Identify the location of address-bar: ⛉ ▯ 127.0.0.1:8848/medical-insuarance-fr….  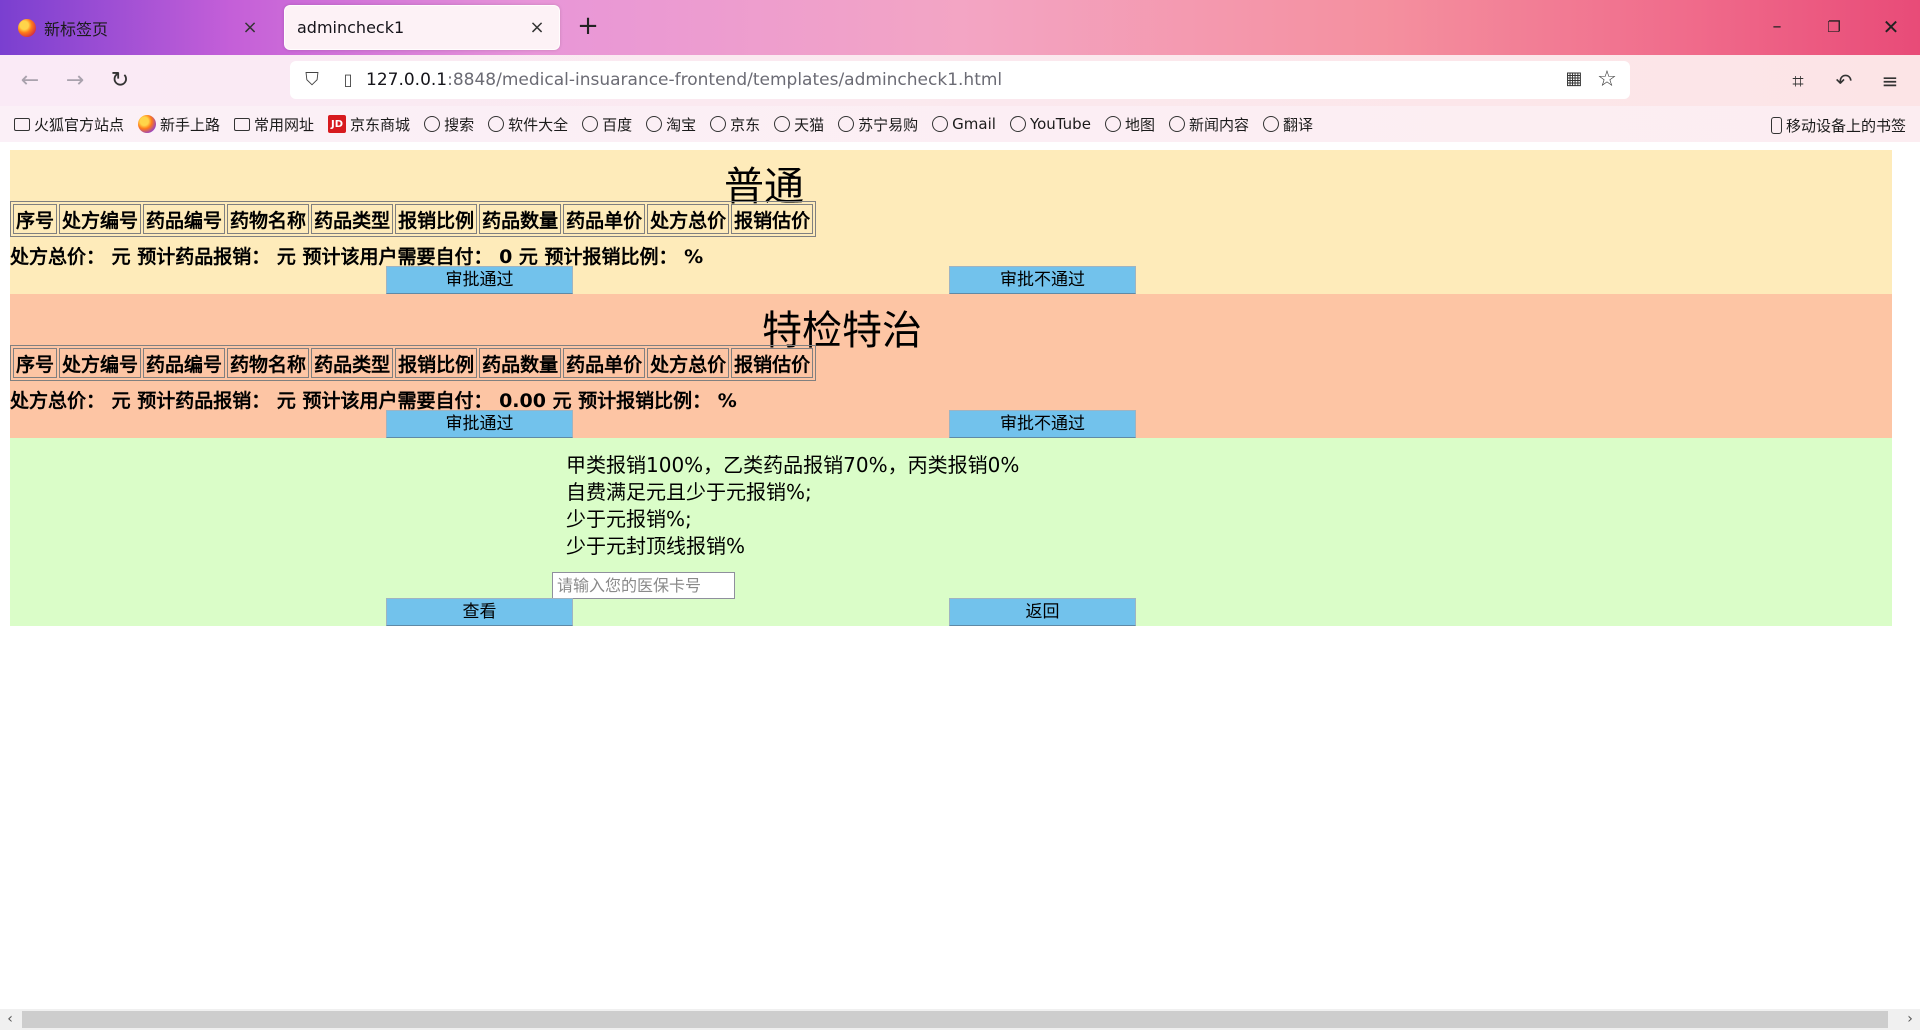
(960, 80).